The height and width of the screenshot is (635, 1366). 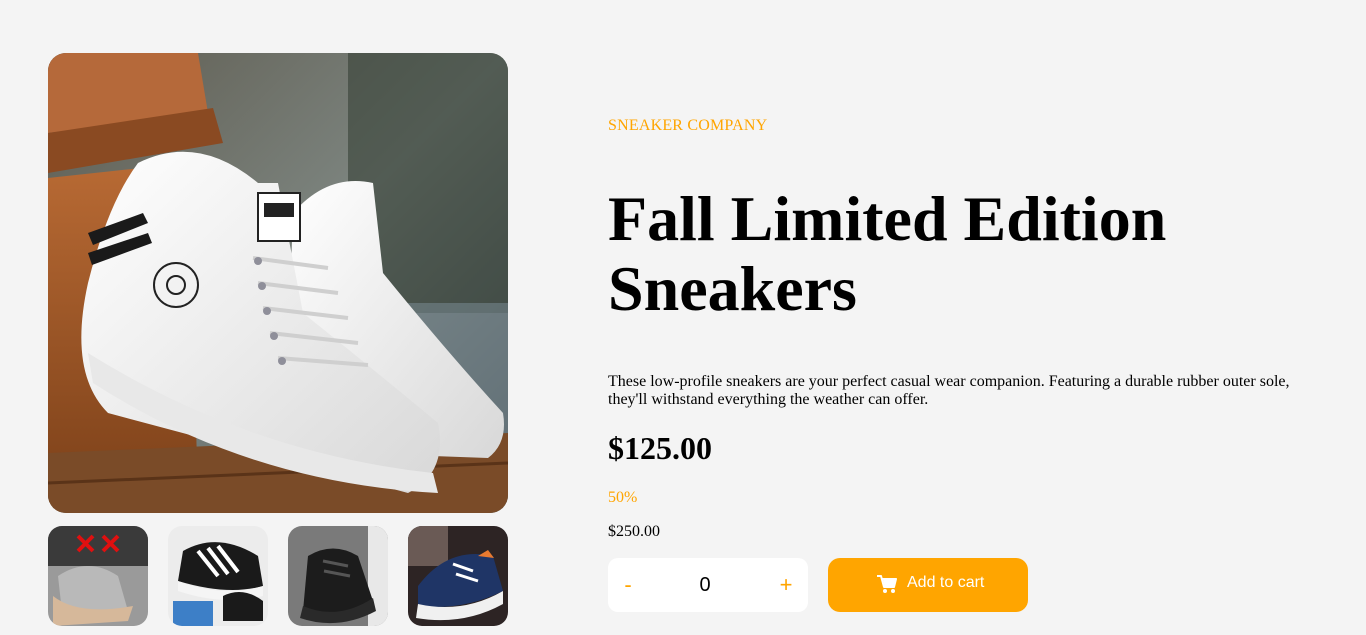 I want to click on company-name: SNEAKER COMPANY, so click(x=688, y=125).